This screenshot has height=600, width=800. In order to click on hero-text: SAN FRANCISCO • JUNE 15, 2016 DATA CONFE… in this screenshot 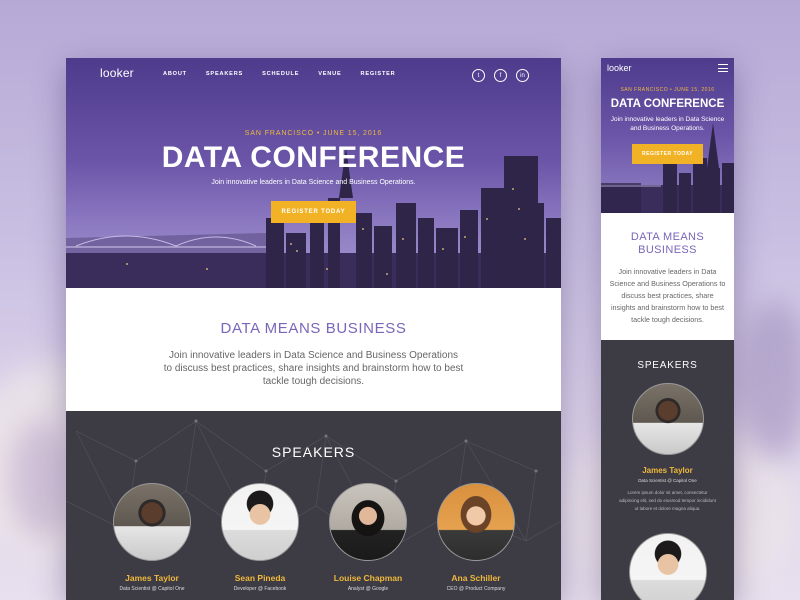, I will do `click(313, 176)`.